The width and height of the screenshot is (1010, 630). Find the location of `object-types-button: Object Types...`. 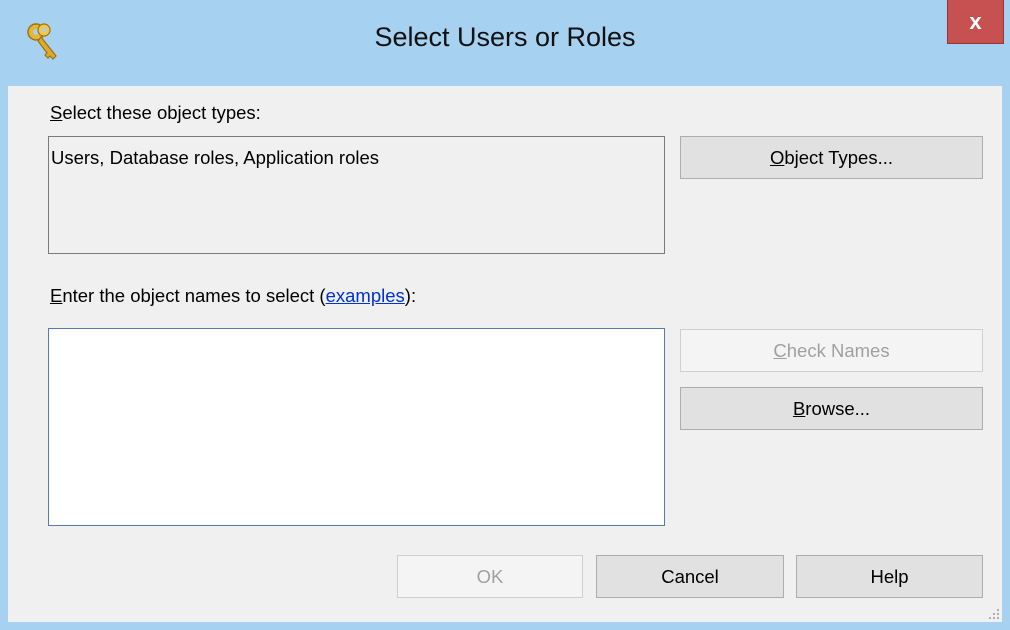

object-types-button: Object Types... is located at coordinates (831, 157).